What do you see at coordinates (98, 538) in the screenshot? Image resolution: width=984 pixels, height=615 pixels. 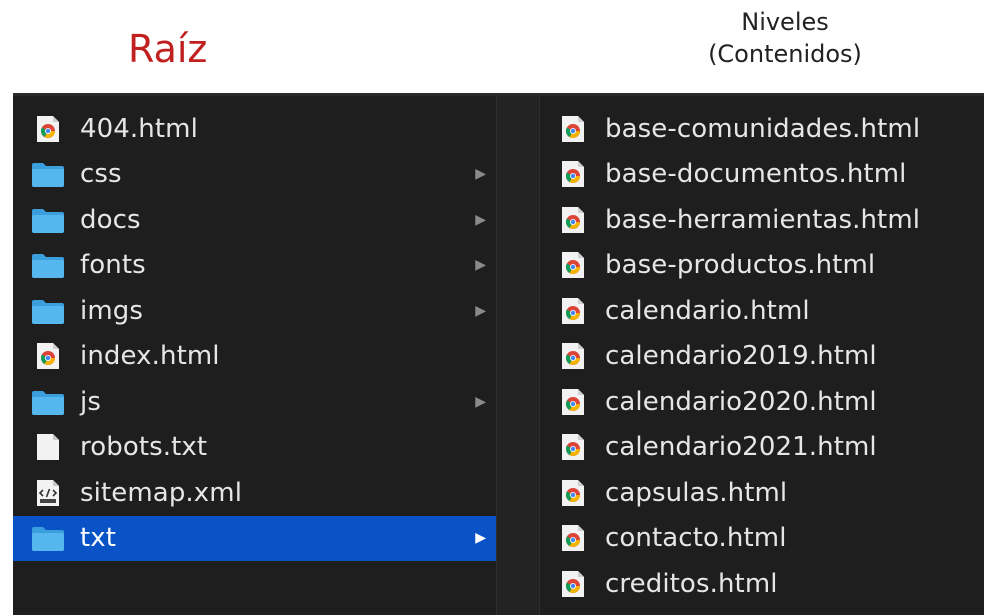 I see `item-name: txt` at bounding box center [98, 538].